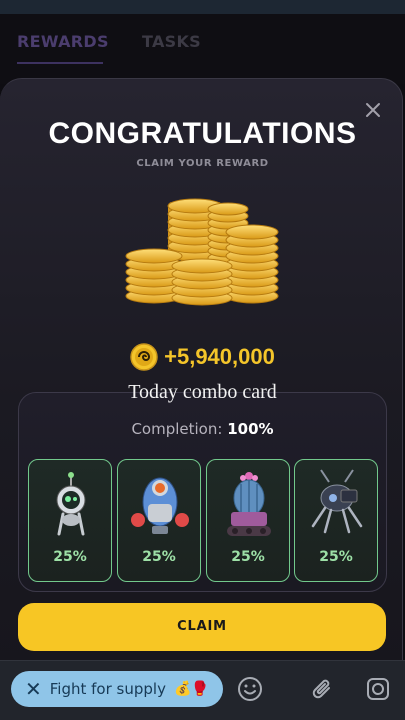  I want to click on emoji-icon, so click(250, 689).